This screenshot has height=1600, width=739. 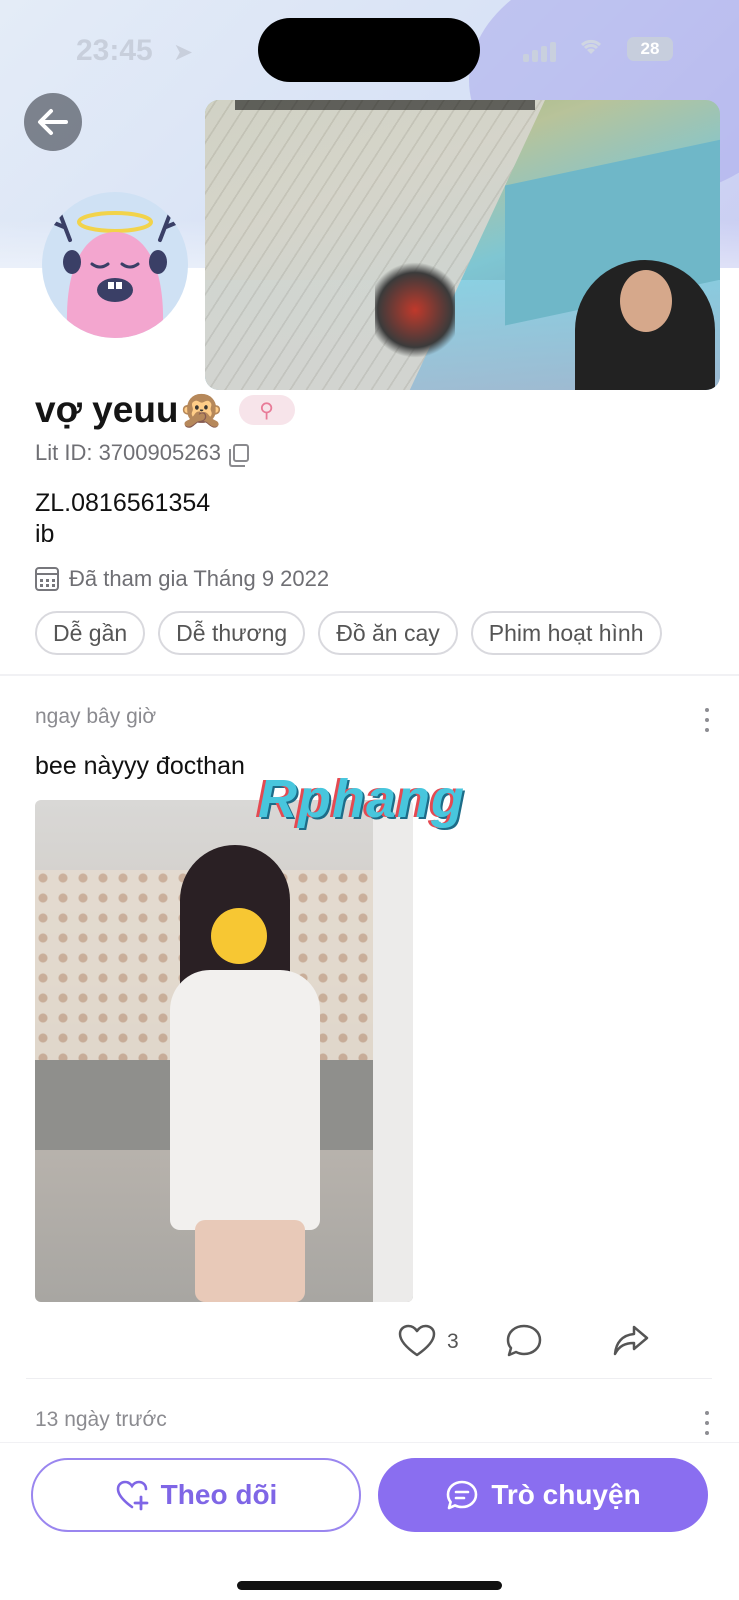 I want to click on heart-icon, so click(x=417, y=1341).